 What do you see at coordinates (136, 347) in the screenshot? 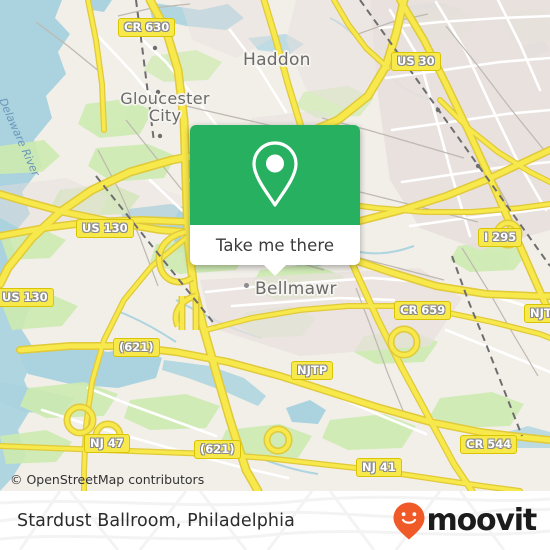
I see `shield-621-north: (621)` at bounding box center [136, 347].